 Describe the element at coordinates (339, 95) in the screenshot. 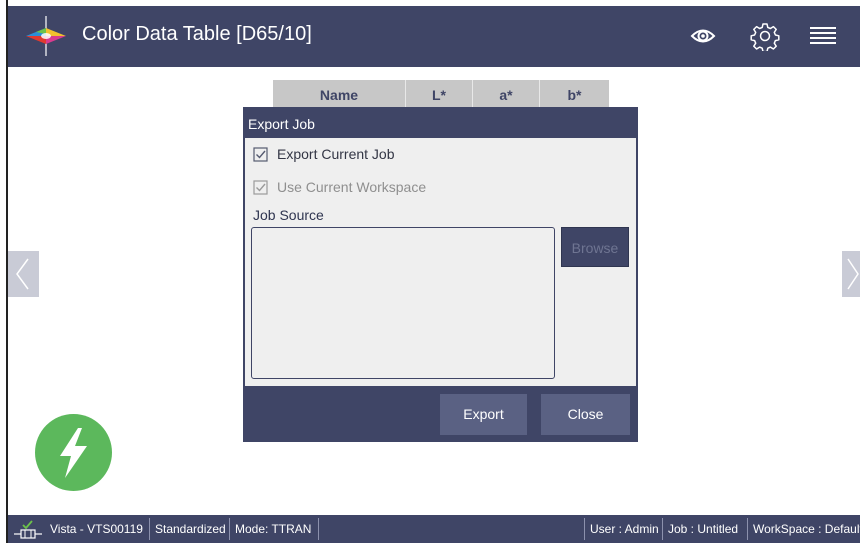

I see `column-header-name: Name` at that location.